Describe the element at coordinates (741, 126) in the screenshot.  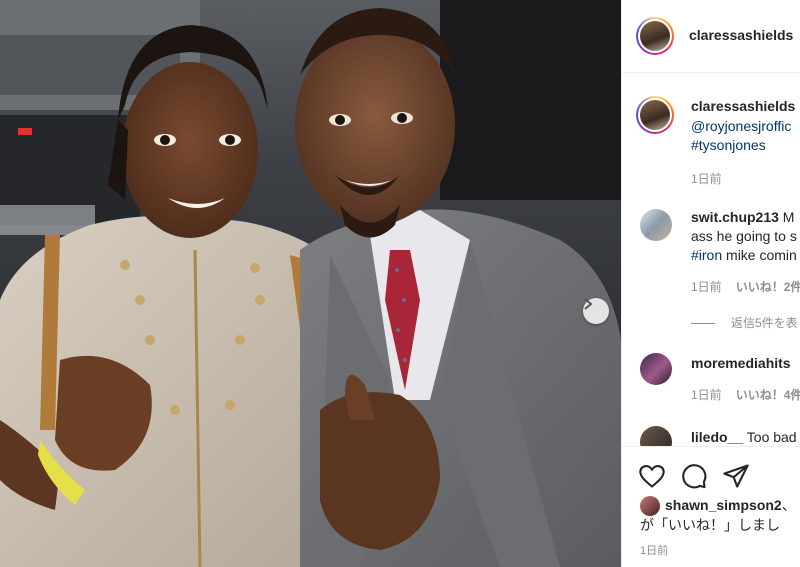
I see `caption-mention: @royjonesjroffic` at that location.